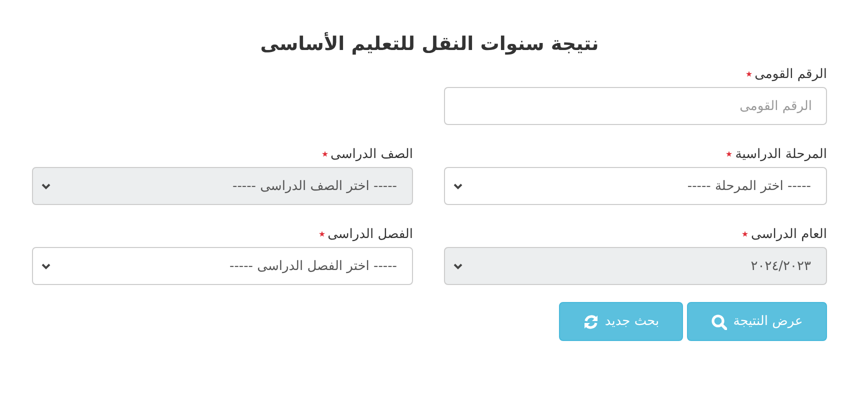 The width and height of the screenshot is (852, 419). What do you see at coordinates (788, 234) in the screenshot?
I see `field-label: العام الدراسى` at bounding box center [788, 234].